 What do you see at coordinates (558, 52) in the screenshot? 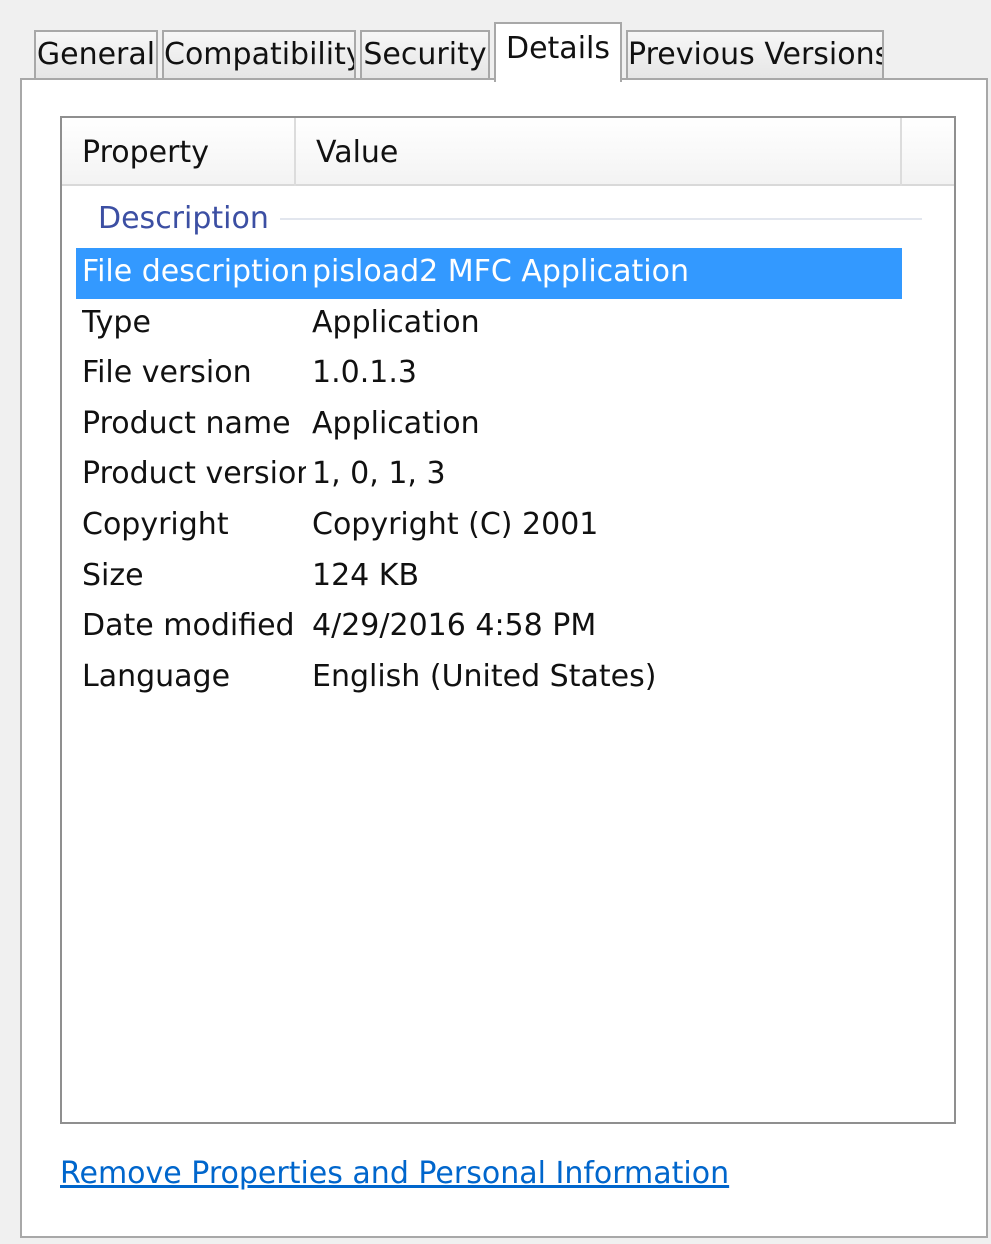
I see `tab-details: Details` at bounding box center [558, 52].